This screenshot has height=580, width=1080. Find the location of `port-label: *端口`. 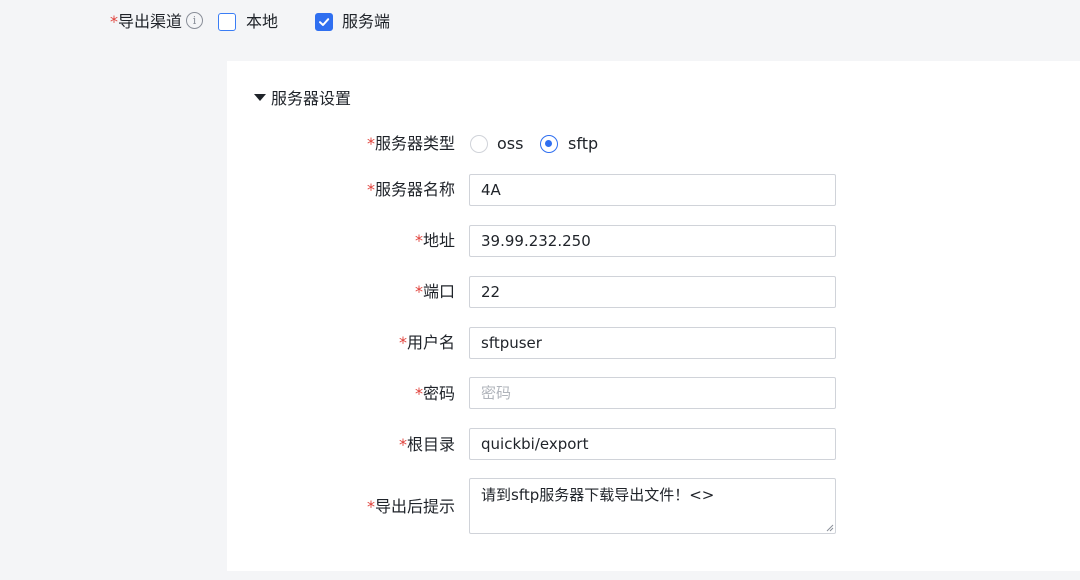

port-label: *端口 is located at coordinates (435, 292).